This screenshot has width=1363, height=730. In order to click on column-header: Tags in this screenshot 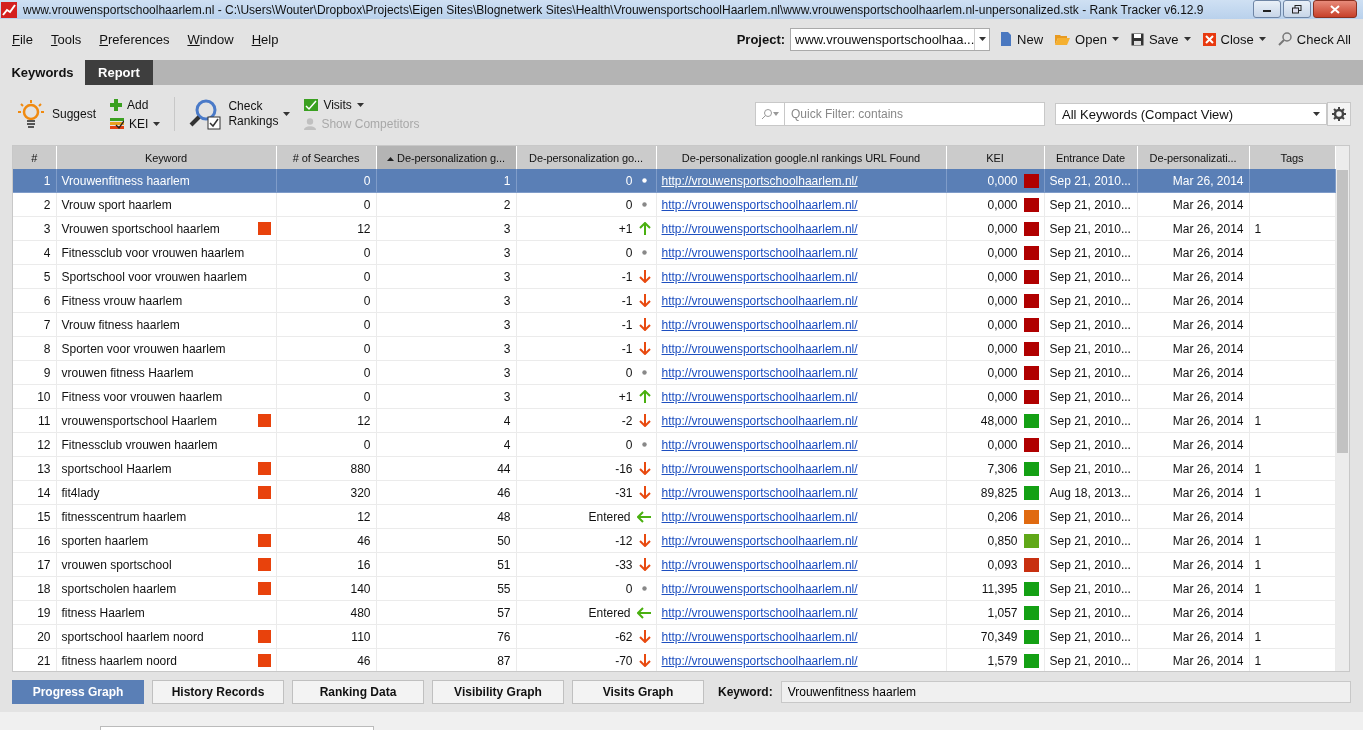, I will do `click(1292, 157)`.